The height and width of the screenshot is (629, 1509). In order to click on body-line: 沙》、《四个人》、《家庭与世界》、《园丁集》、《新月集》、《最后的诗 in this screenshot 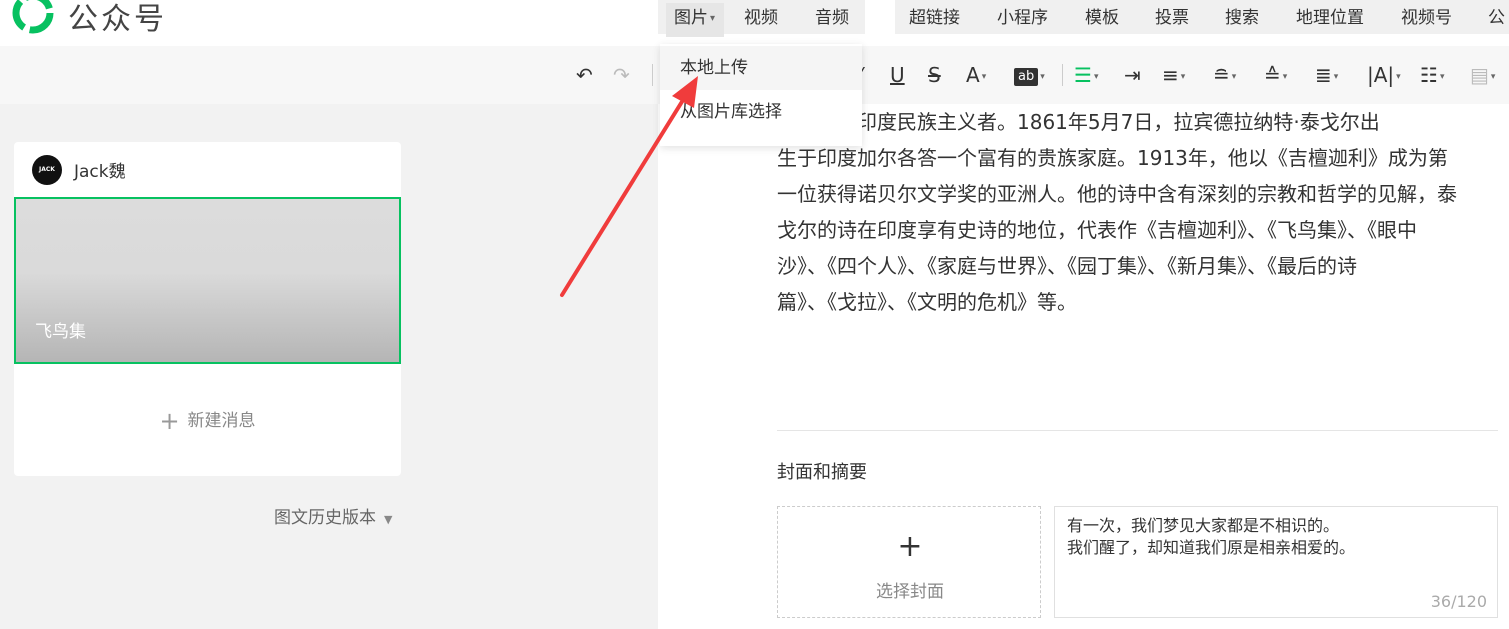, I will do `click(1067, 266)`.